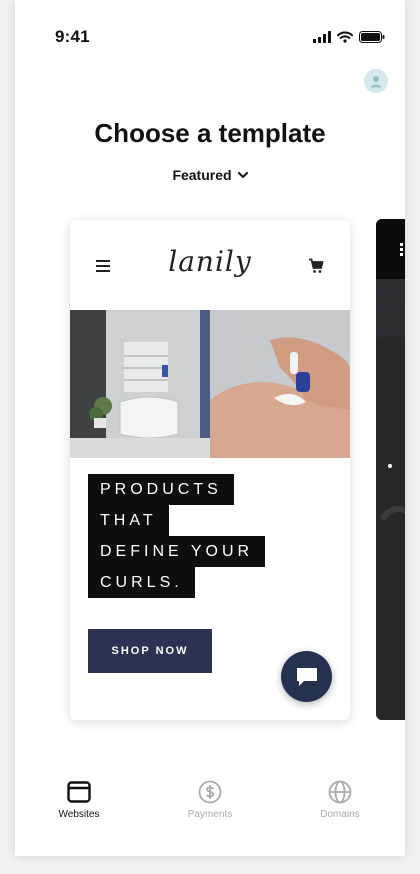 This screenshot has height=874, width=420. I want to click on tab-payments: Payments, so click(210, 799).